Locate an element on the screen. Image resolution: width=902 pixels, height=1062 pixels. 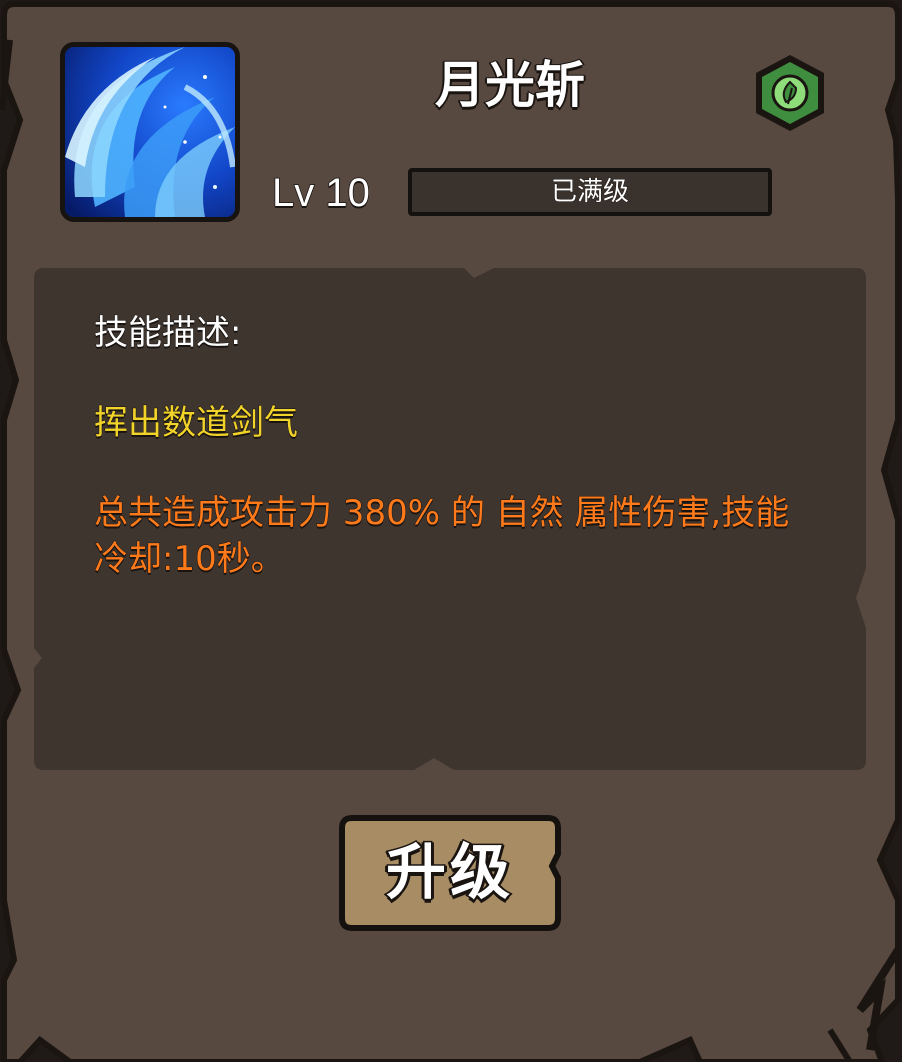
skill-detail: 总共造成攻击力 380% 的 自然 属性伤害,技能冷却:10秒。 is located at coordinates (442, 536).